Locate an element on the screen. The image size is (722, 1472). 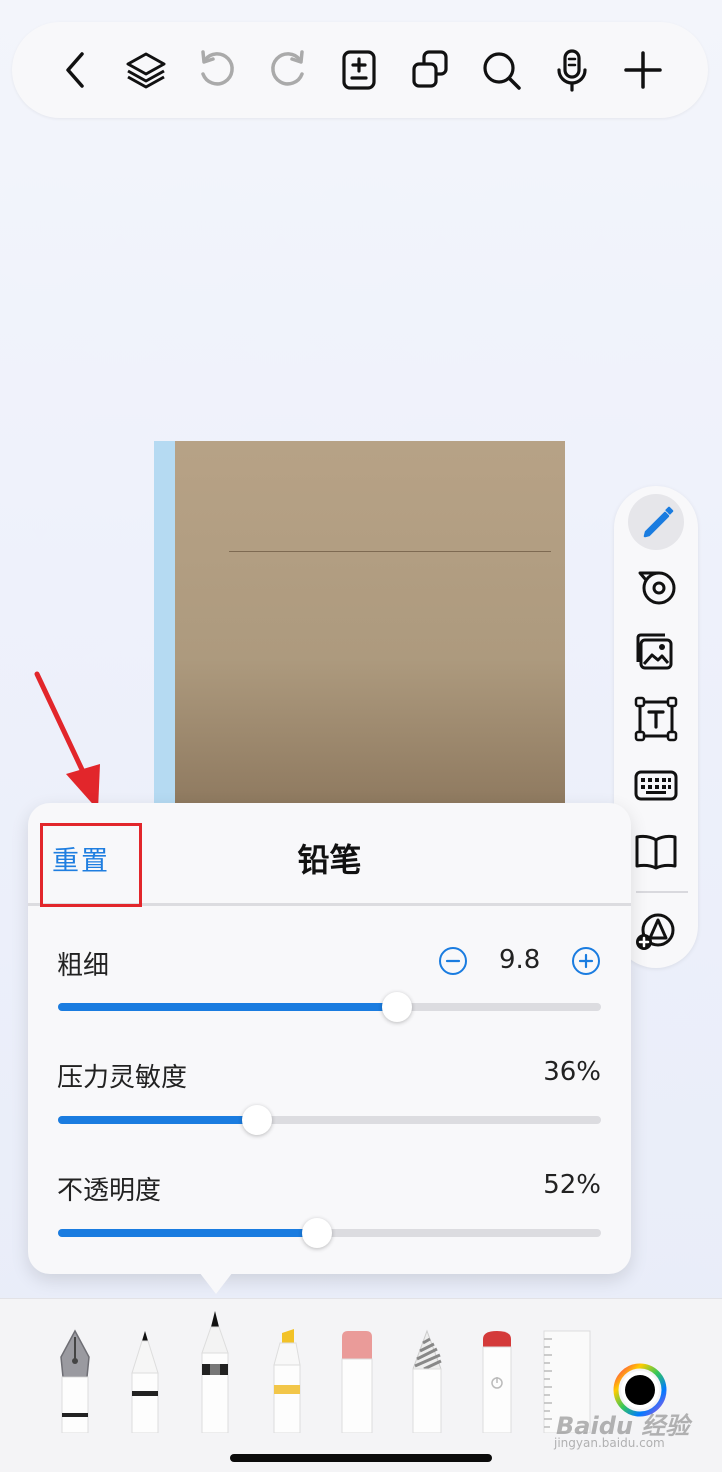
thickness-slider-fill is located at coordinates (228, 1007).